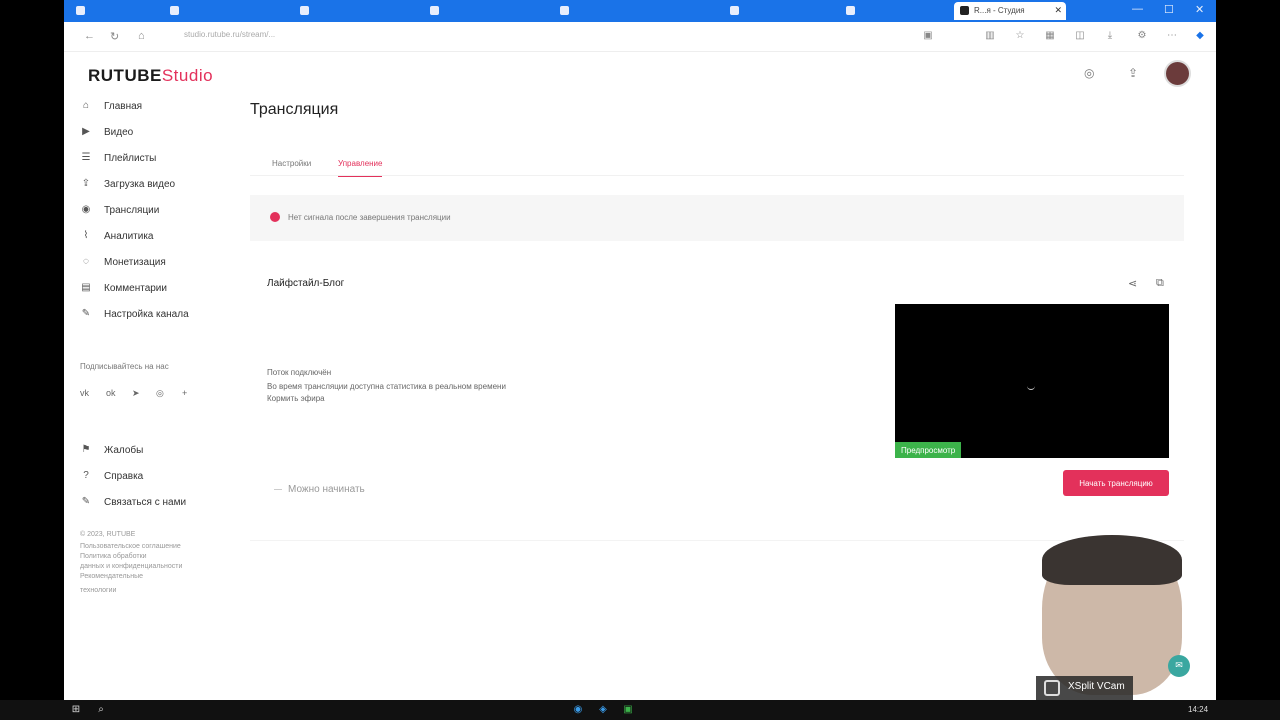 The width and height of the screenshot is (1280, 720). I want to click on close-window-icon: ✕, so click(1199, 9).